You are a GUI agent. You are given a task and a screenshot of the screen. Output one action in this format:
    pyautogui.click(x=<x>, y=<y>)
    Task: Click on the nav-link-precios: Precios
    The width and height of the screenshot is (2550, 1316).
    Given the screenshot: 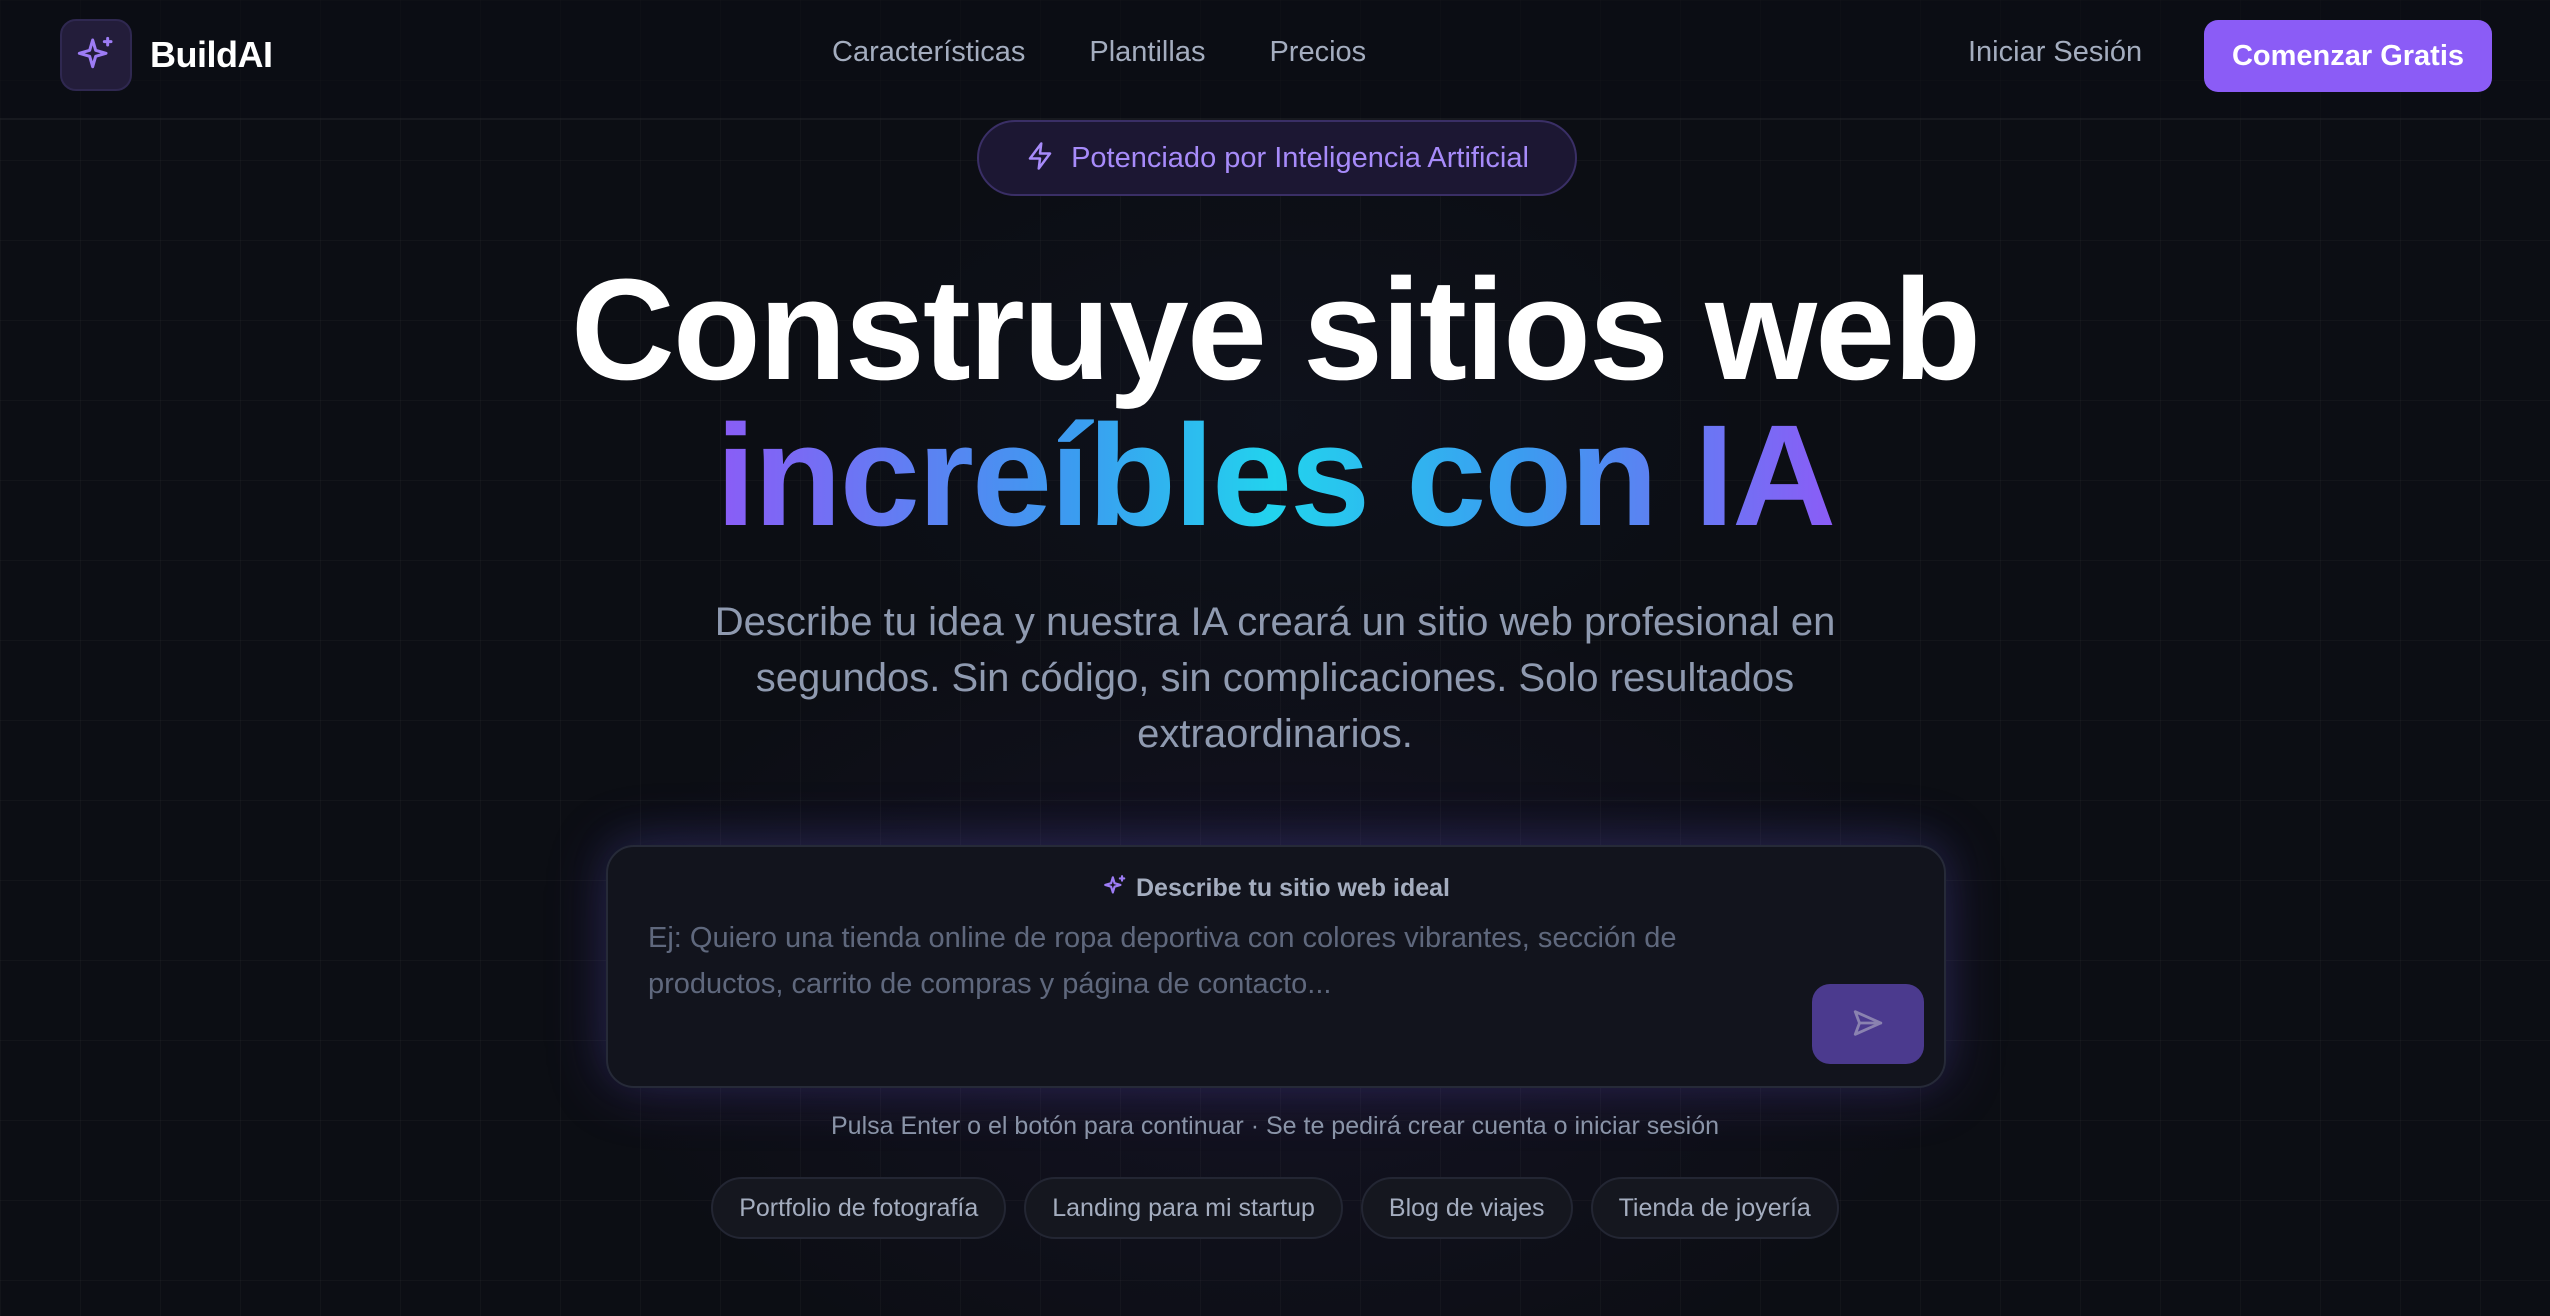 What is the action you would take?
    pyautogui.click(x=1317, y=52)
    